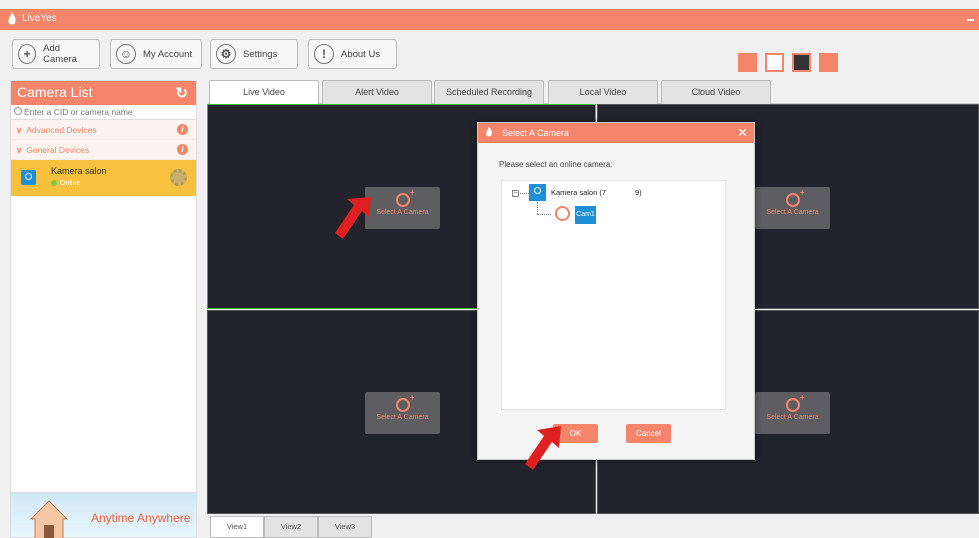 The width and height of the screenshot is (979, 538). What do you see at coordinates (54, 183) in the screenshot?
I see `online-dot-icon` at bounding box center [54, 183].